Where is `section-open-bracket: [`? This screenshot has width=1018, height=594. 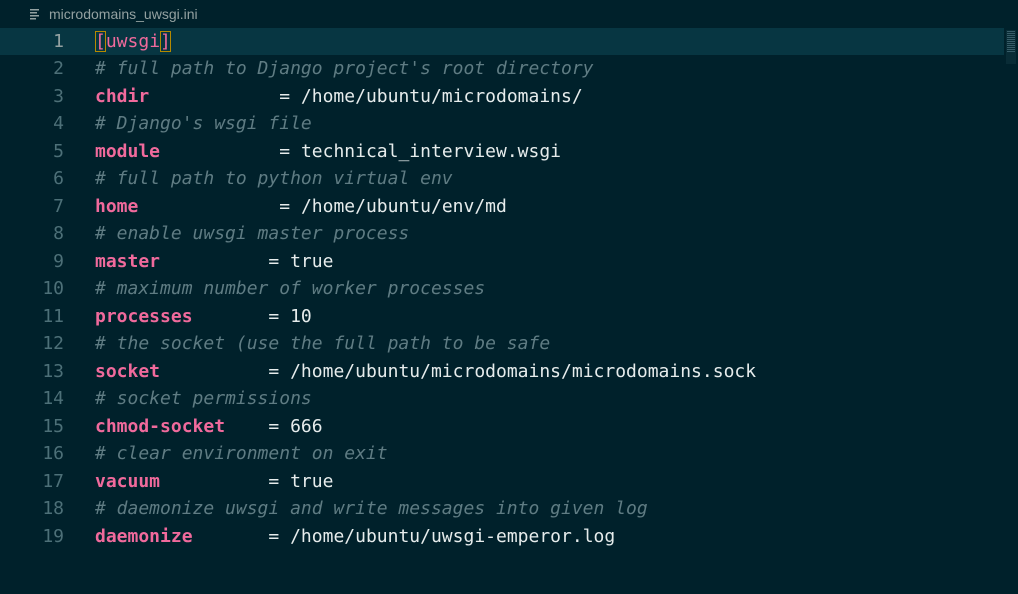 section-open-bracket: [ is located at coordinates (100, 41).